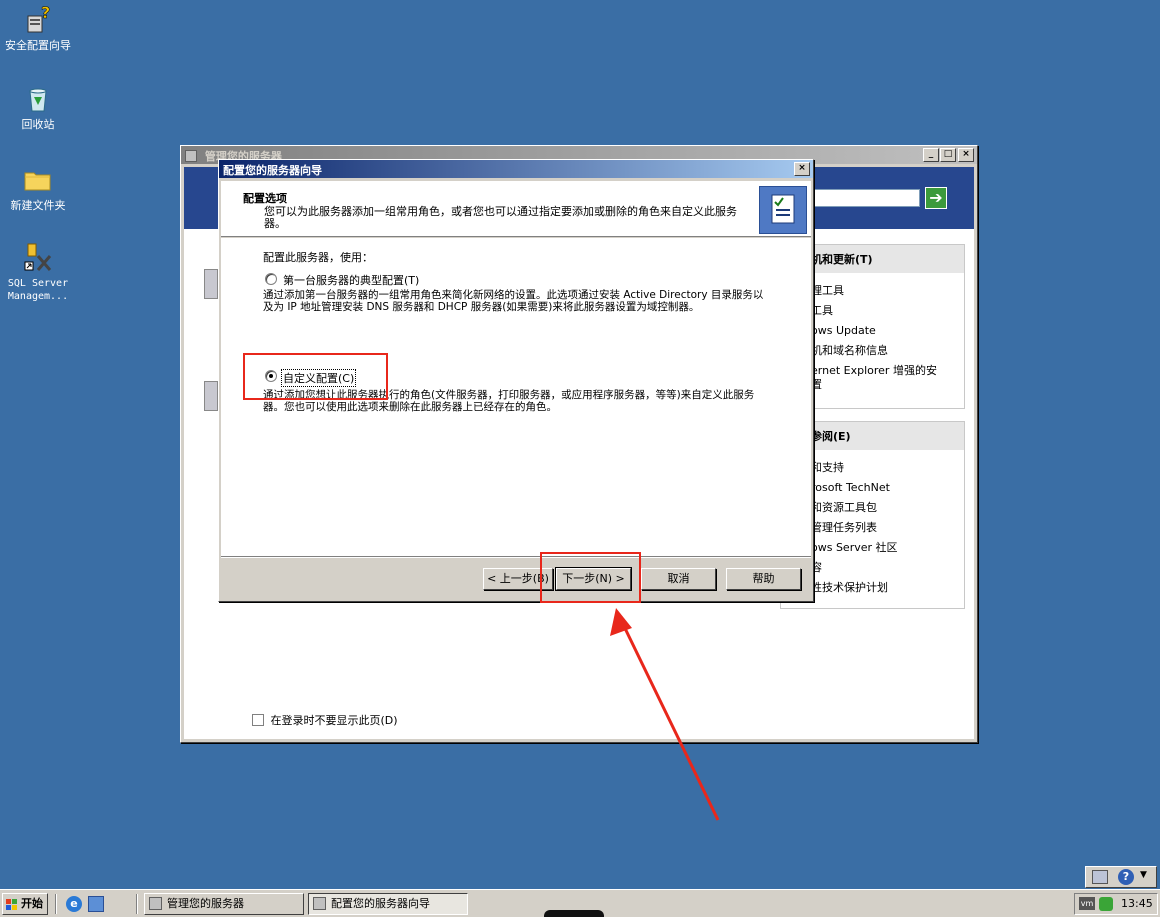  Describe the element at coordinates (12, 904) in the screenshot. I see `windows-logo-icon` at that location.